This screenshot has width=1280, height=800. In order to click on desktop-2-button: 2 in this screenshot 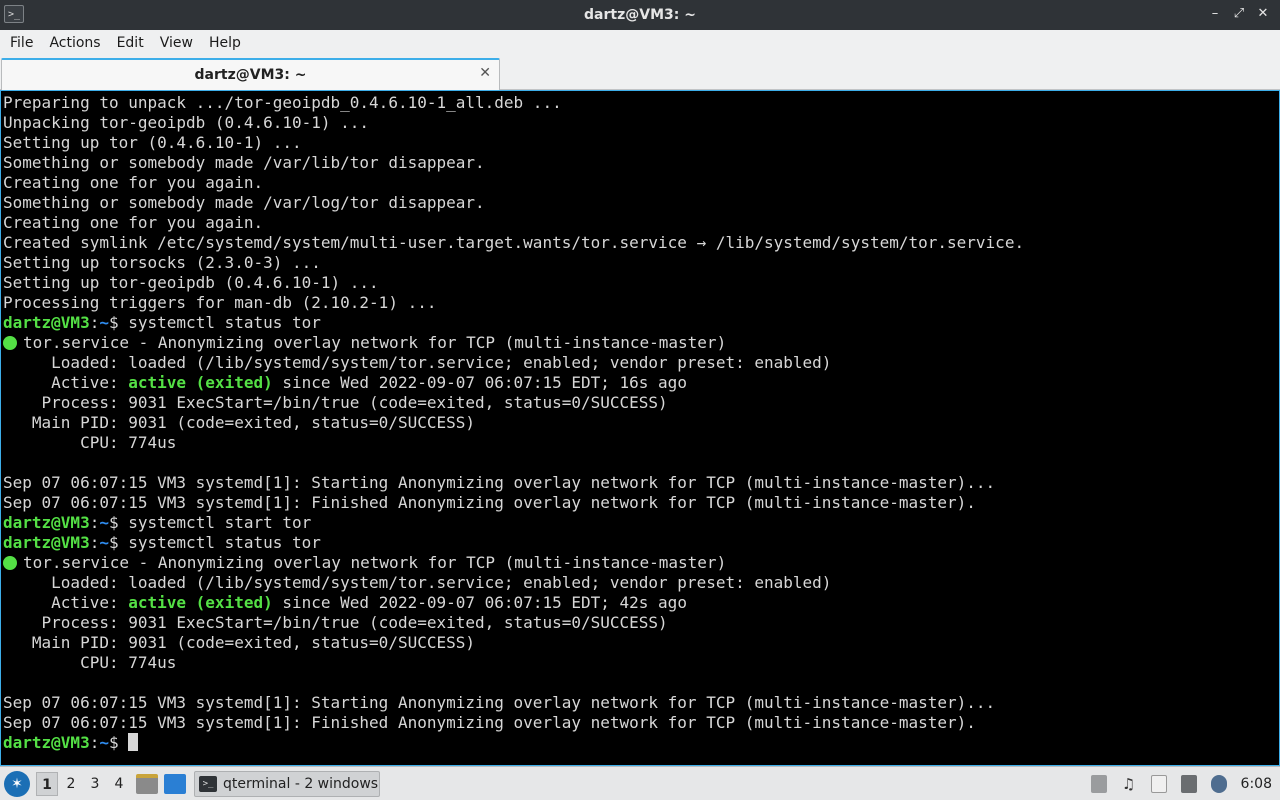, I will do `click(71, 784)`.